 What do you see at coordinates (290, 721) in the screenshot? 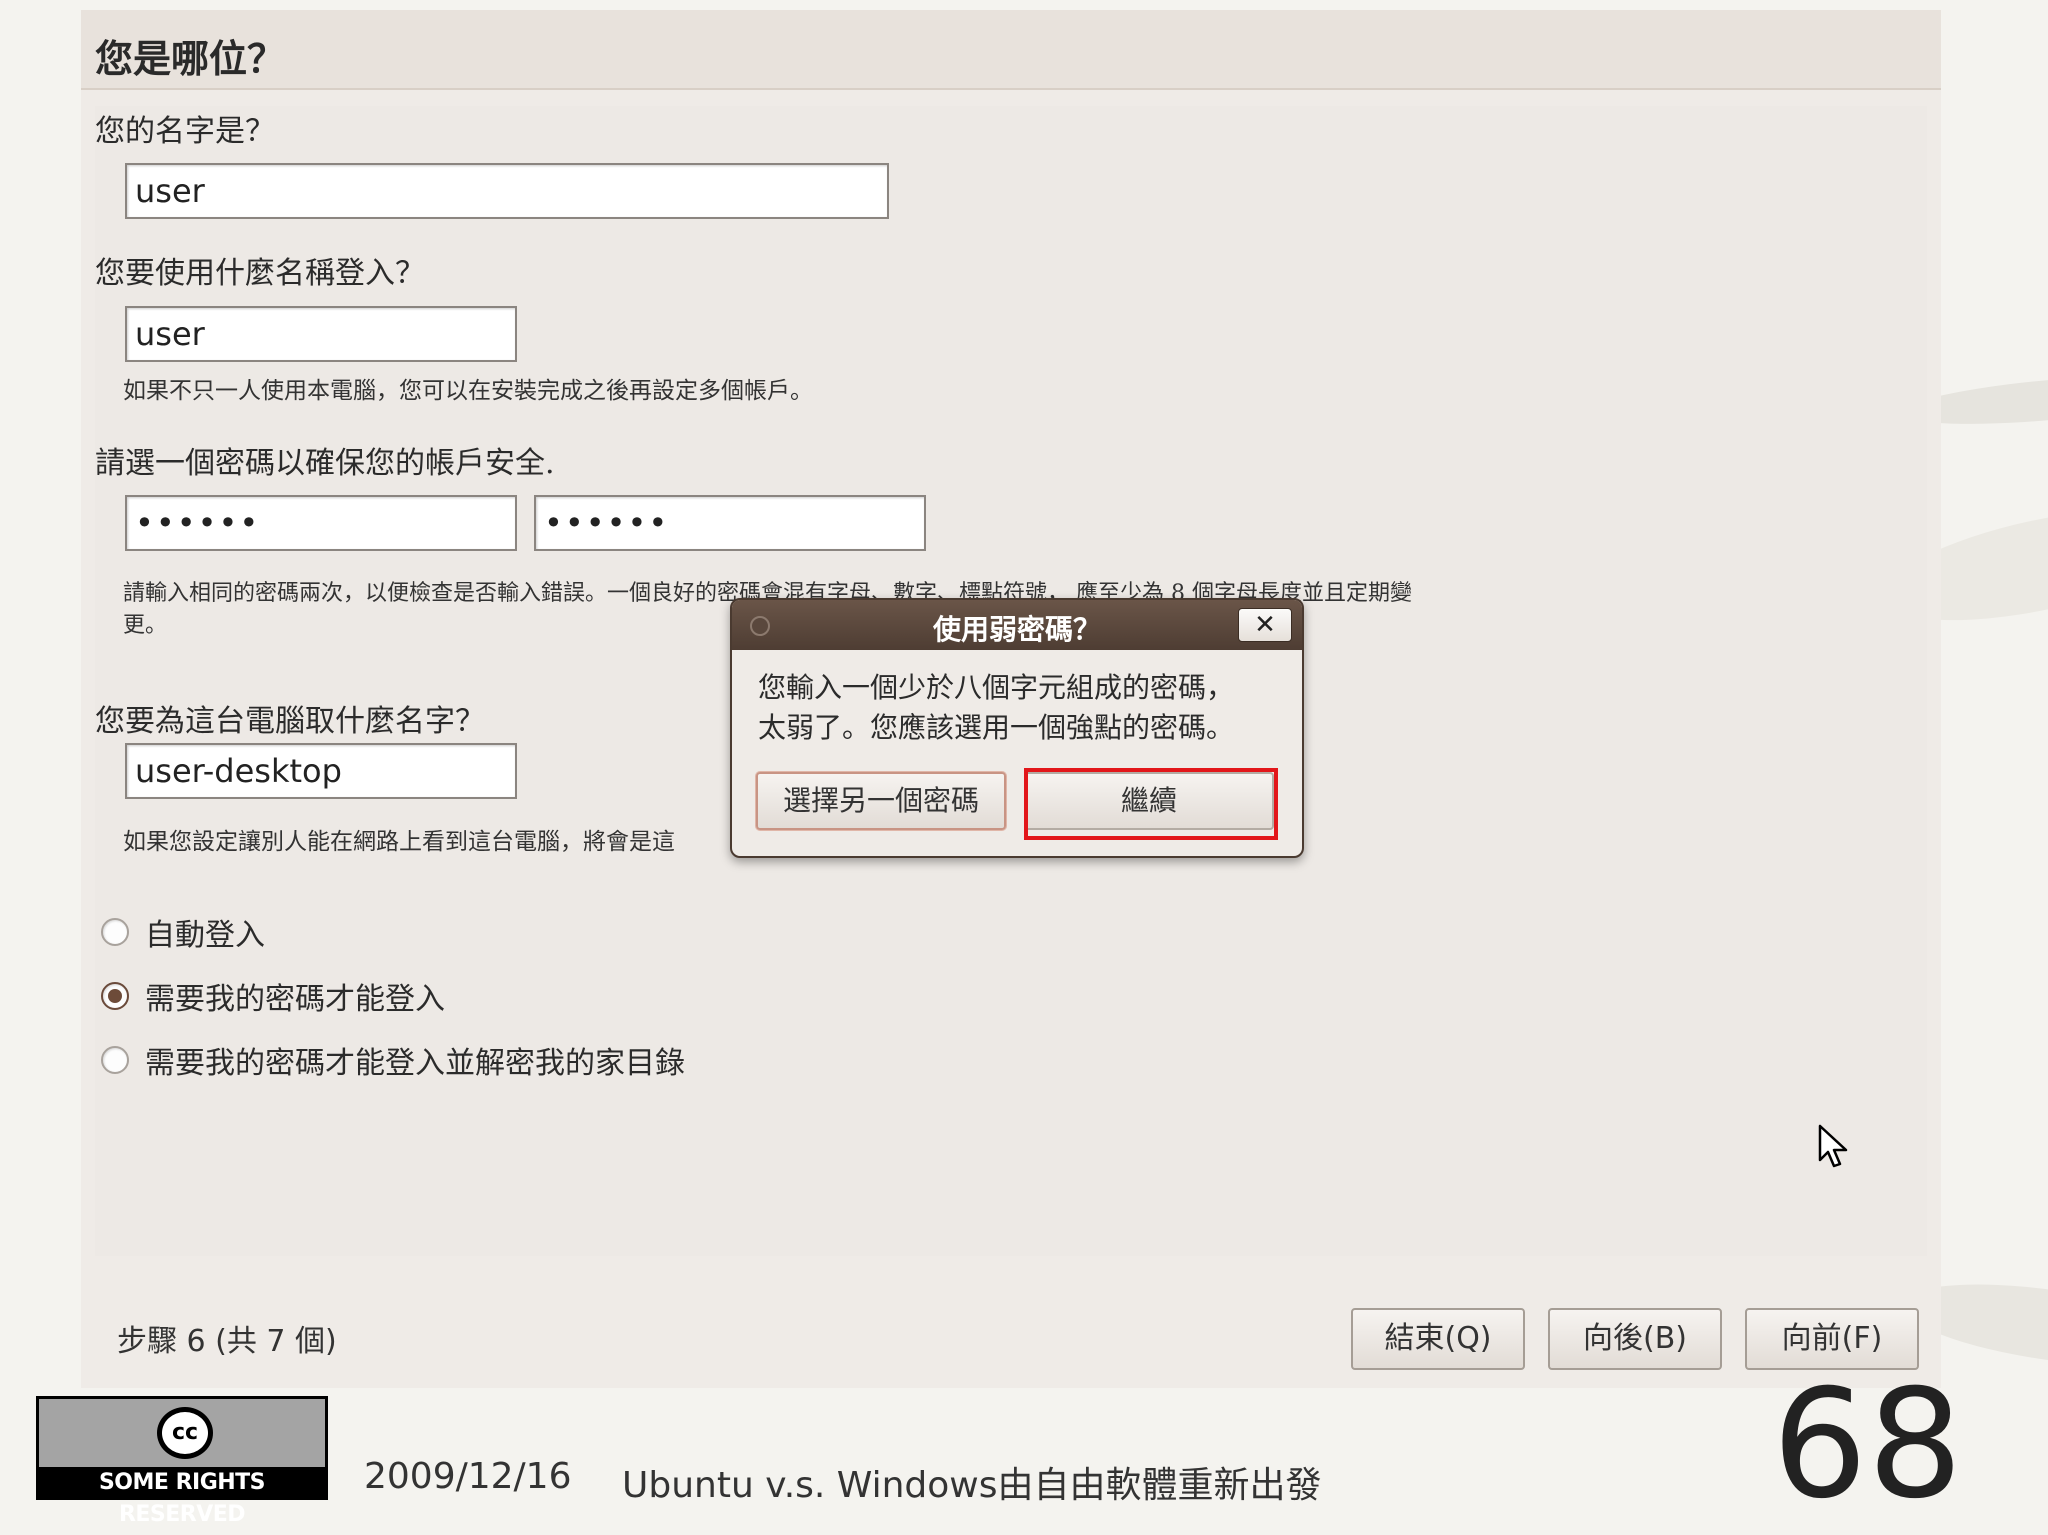
I see `computer-name-question: 您要為這台電腦取什麼名字？` at bounding box center [290, 721].